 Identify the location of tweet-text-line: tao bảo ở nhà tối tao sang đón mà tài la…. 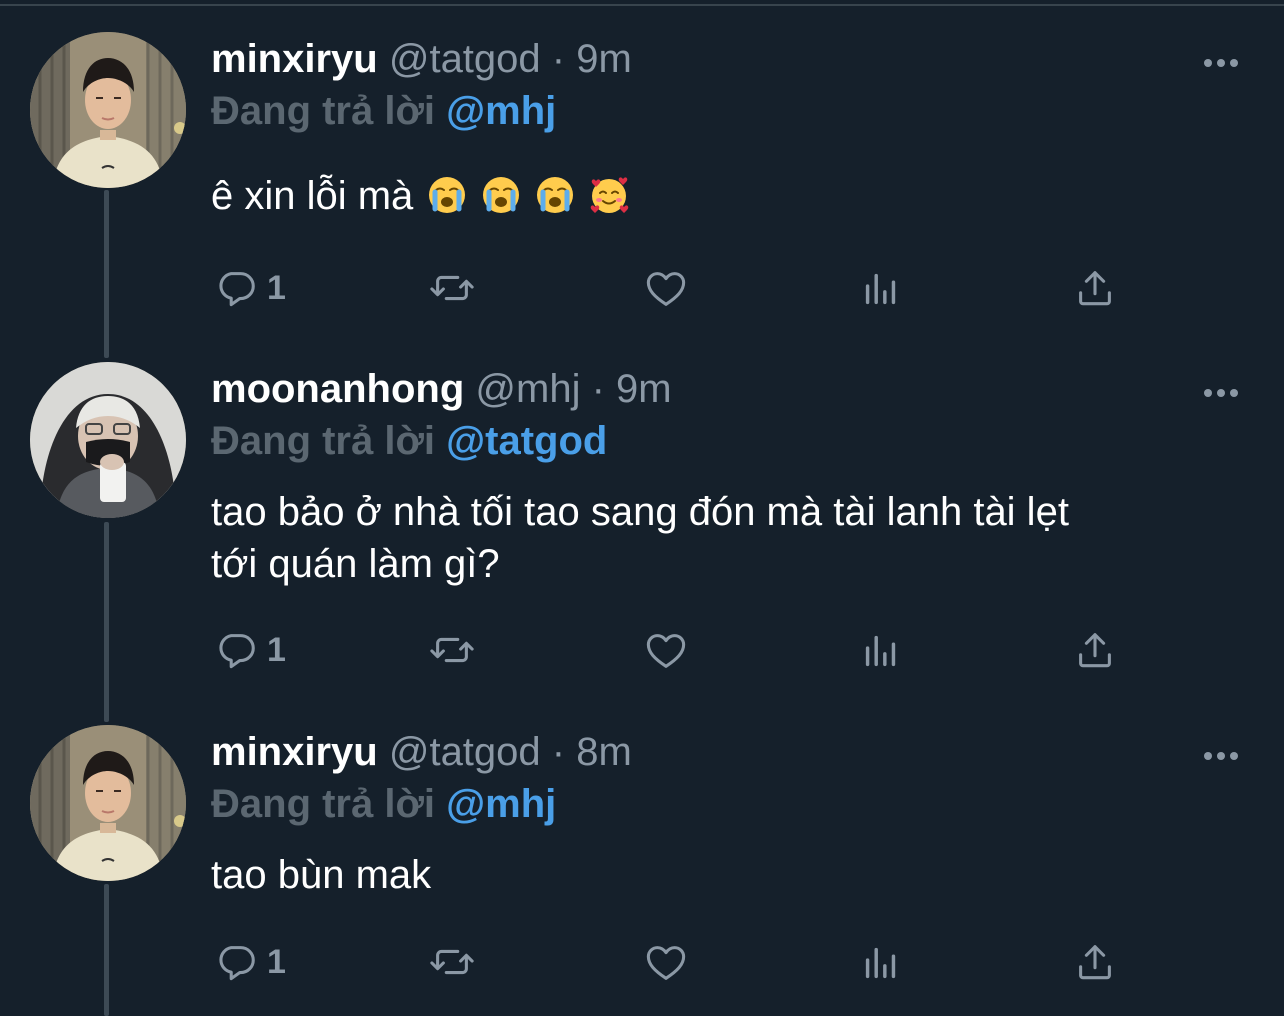
(640, 512).